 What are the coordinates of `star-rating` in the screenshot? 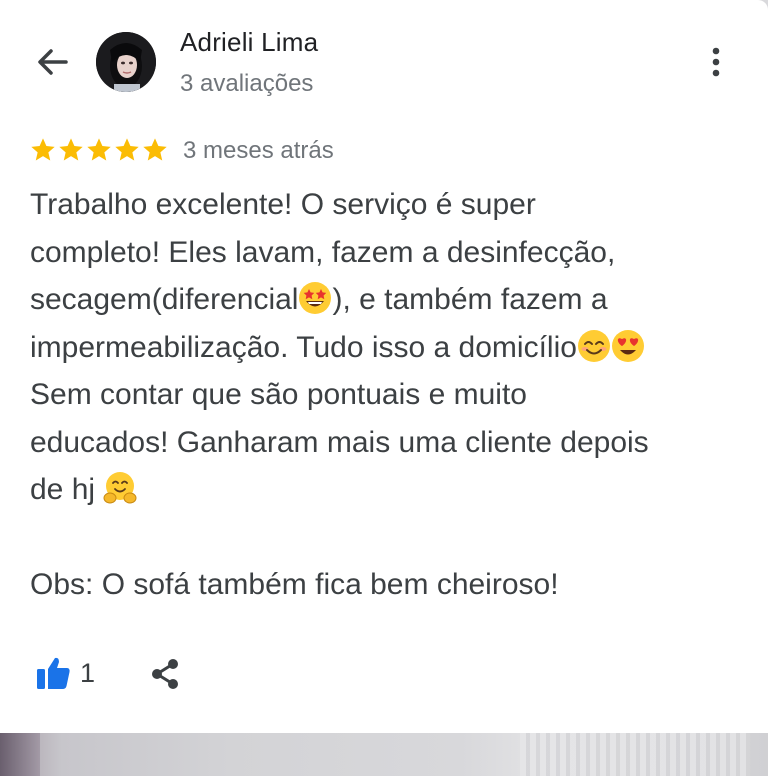 It's located at (99, 151).